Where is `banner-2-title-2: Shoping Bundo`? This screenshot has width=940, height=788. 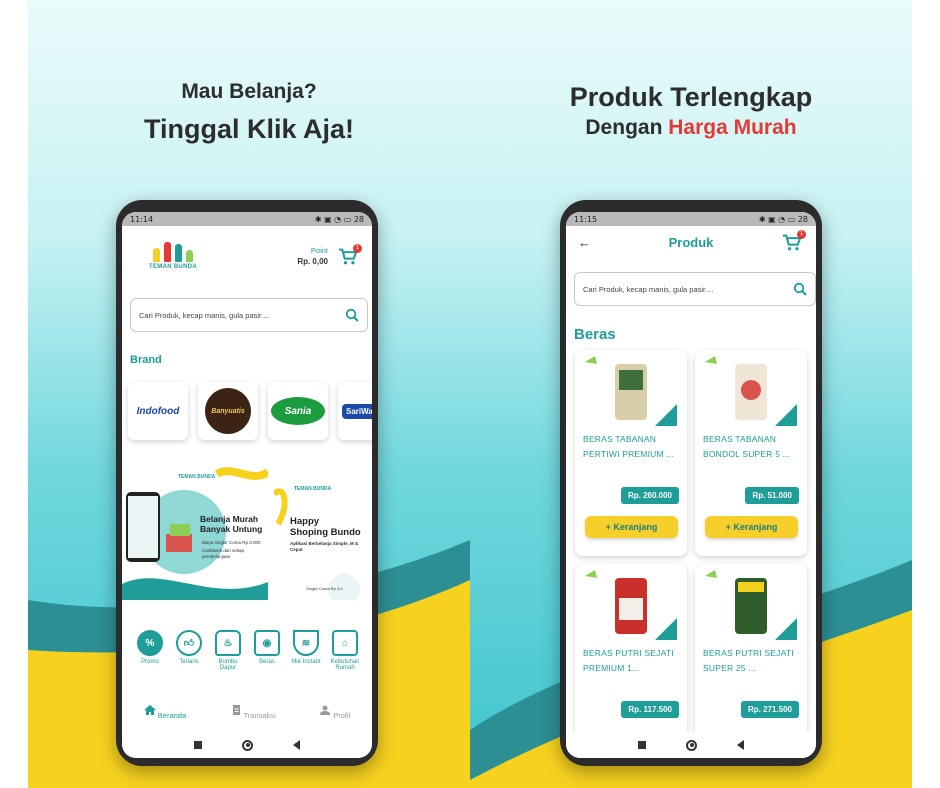 banner-2-title-2: Shoping Bundo is located at coordinates (325, 532).